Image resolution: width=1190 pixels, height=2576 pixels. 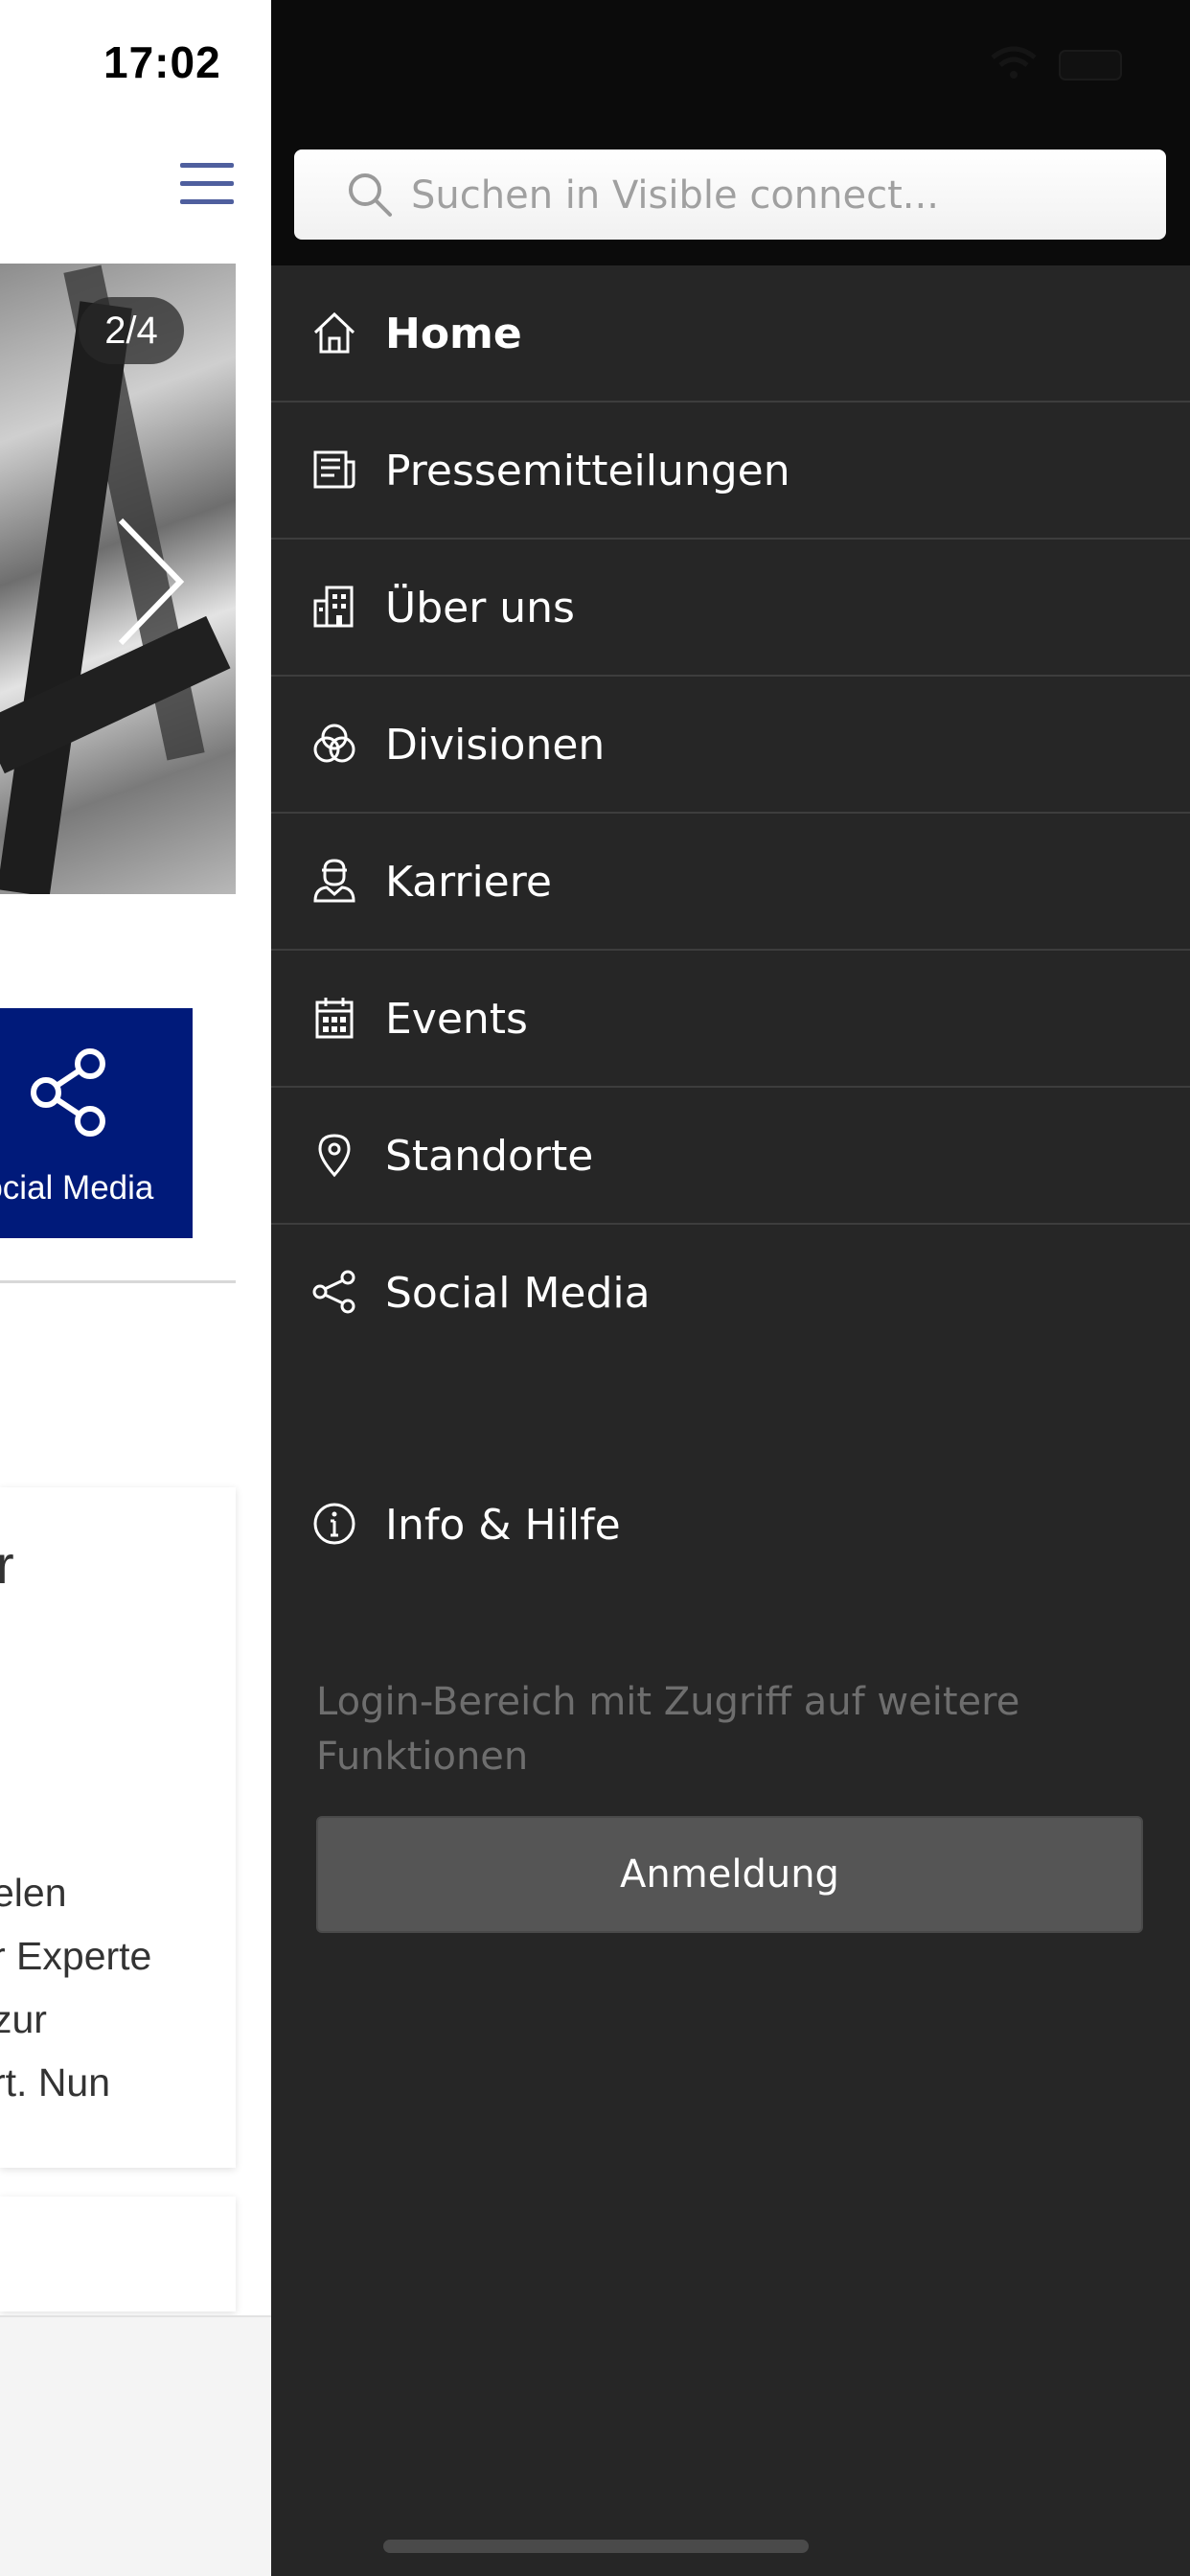 What do you see at coordinates (151, 582) in the screenshot?
I see `chevron-right-icon` at bounding box center [151, 582].